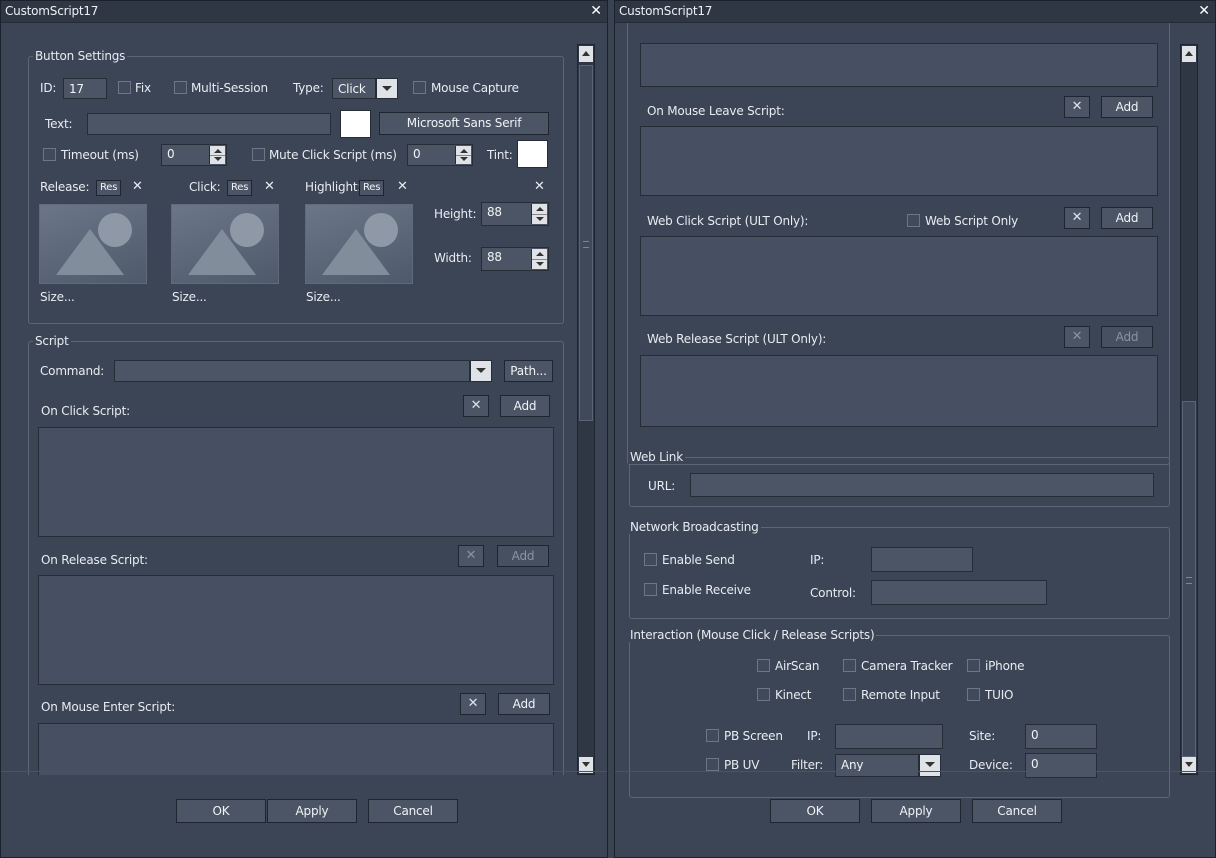 Image resolution: width=1216 pixels, height=858 pixels. Describe the element at coordinates (525, 406) in the screenshot. I see `on-click-add-button: Add` at that location.